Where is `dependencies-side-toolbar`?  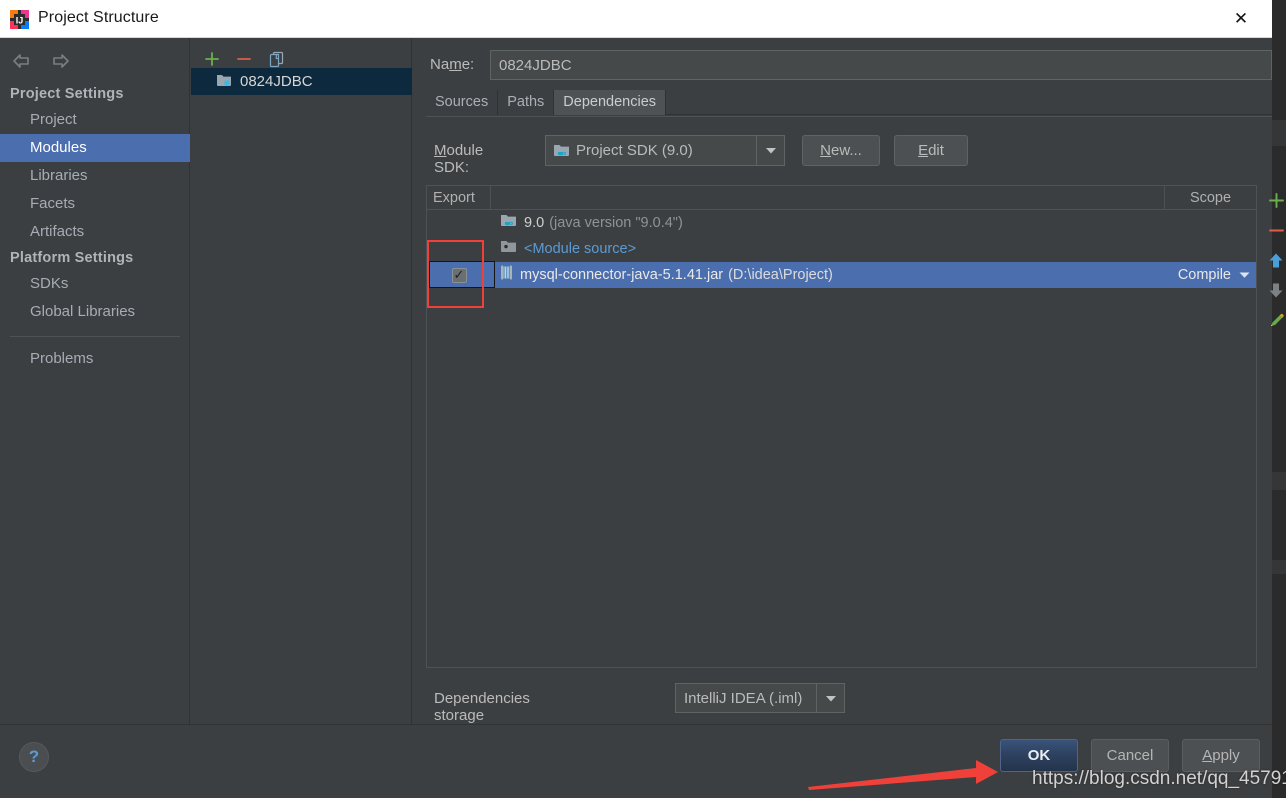 dependencies-side-toolbar is located at coordinates (1274, 260).